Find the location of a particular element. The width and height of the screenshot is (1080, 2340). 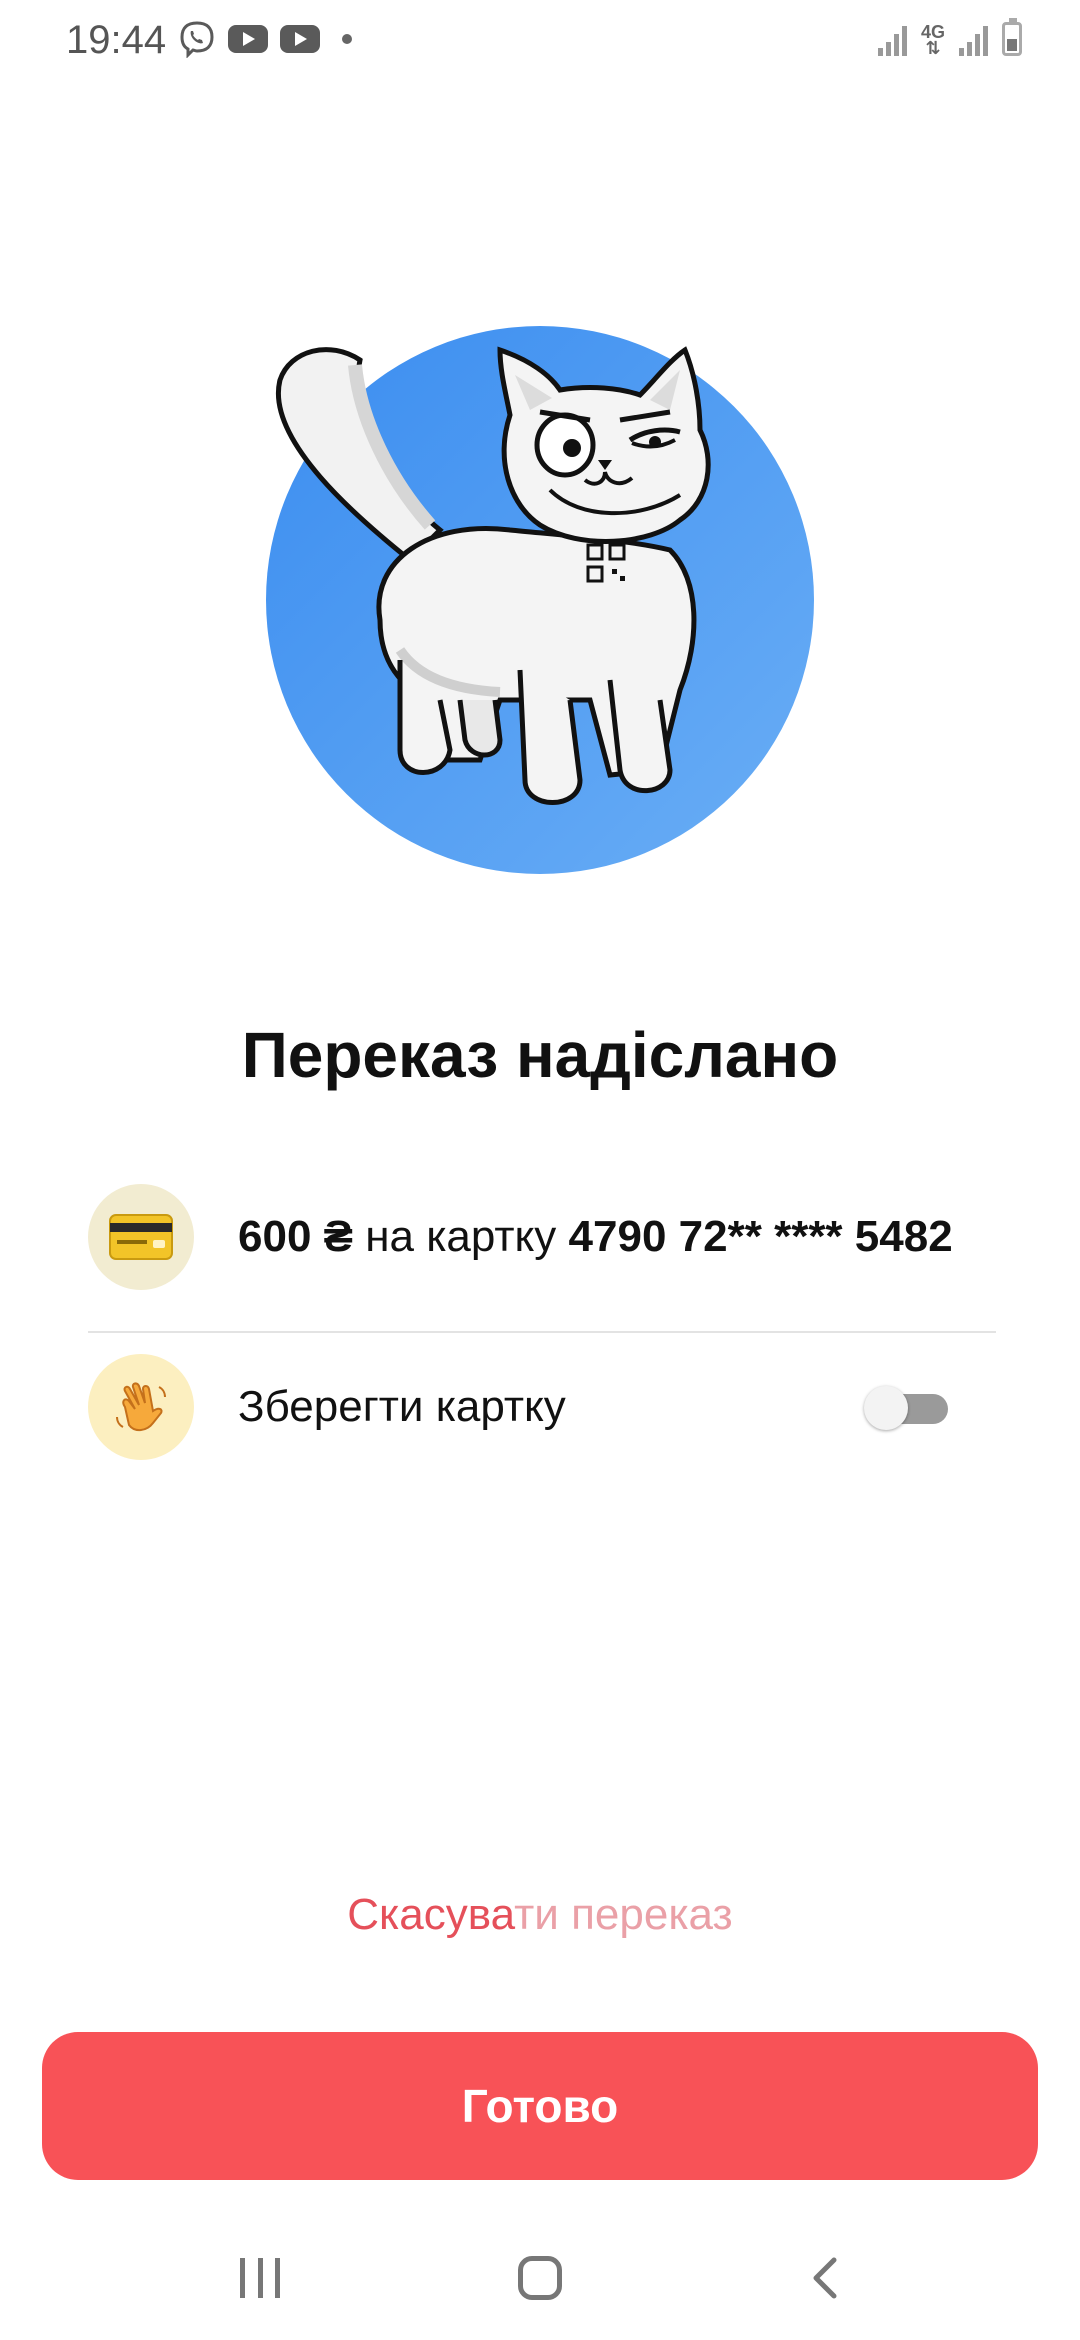

home-icon is located at coordinates (540, 2278).